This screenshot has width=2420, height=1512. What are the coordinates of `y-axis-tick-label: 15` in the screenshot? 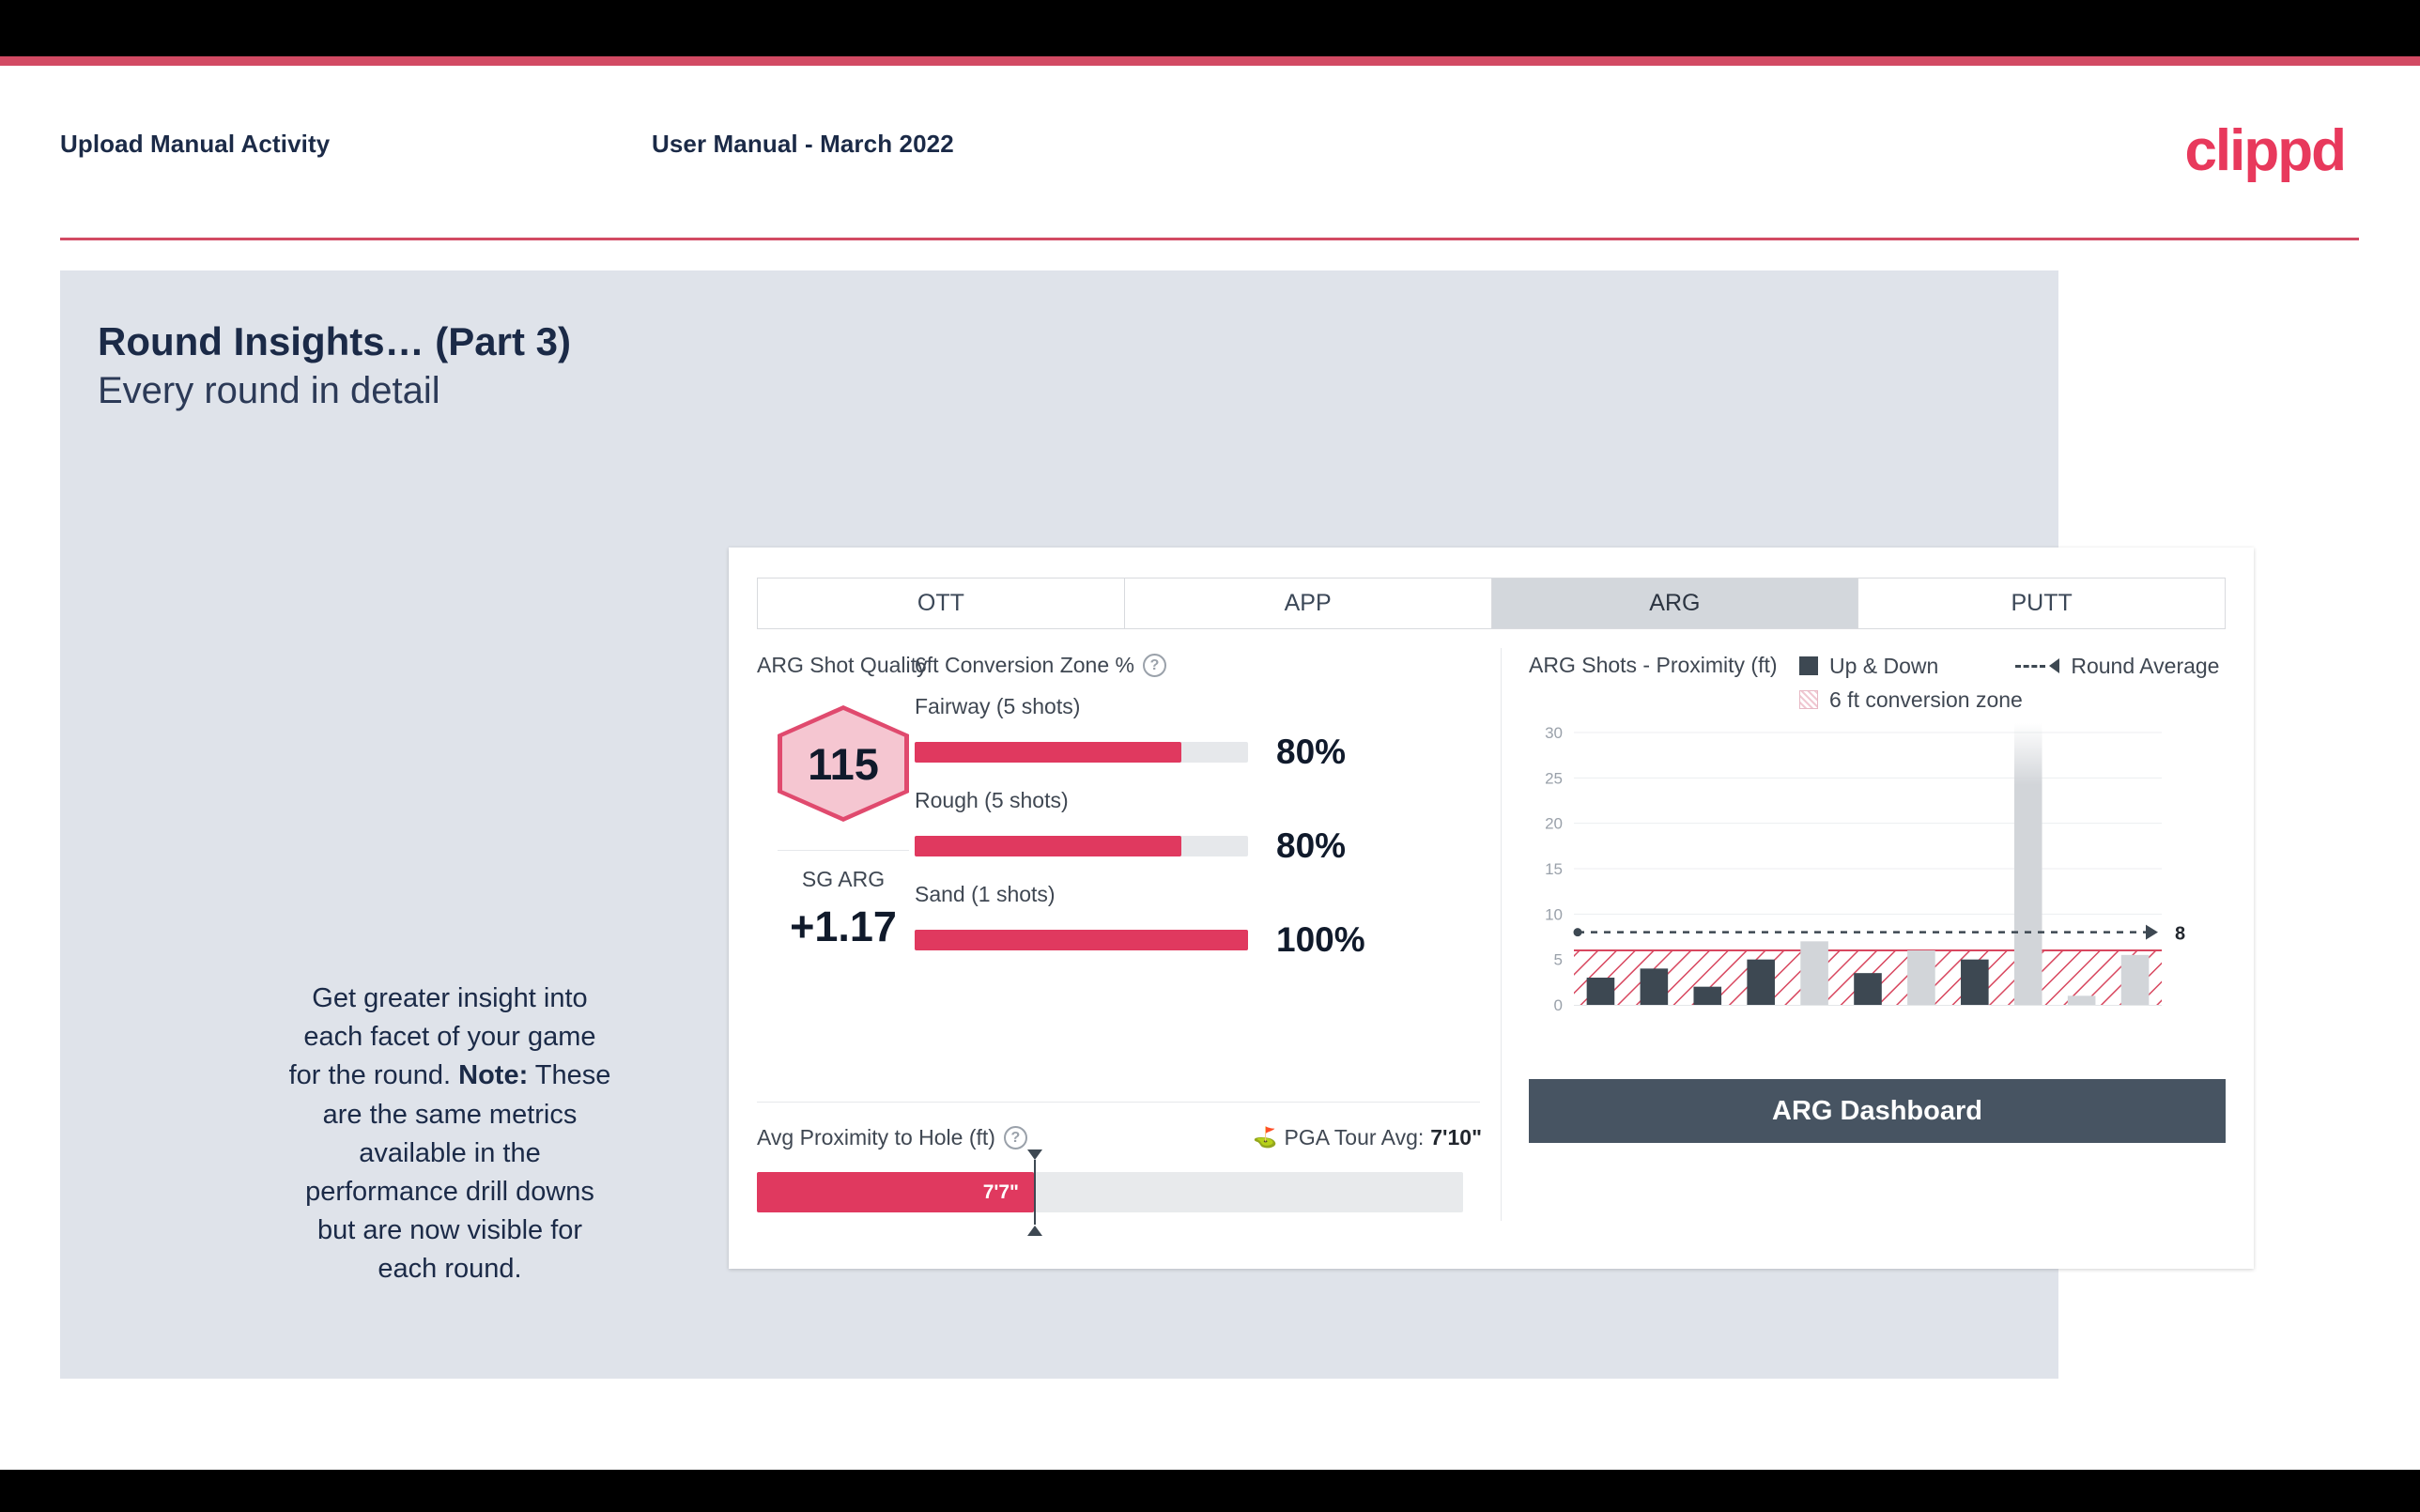 It's located at (1554, 869).